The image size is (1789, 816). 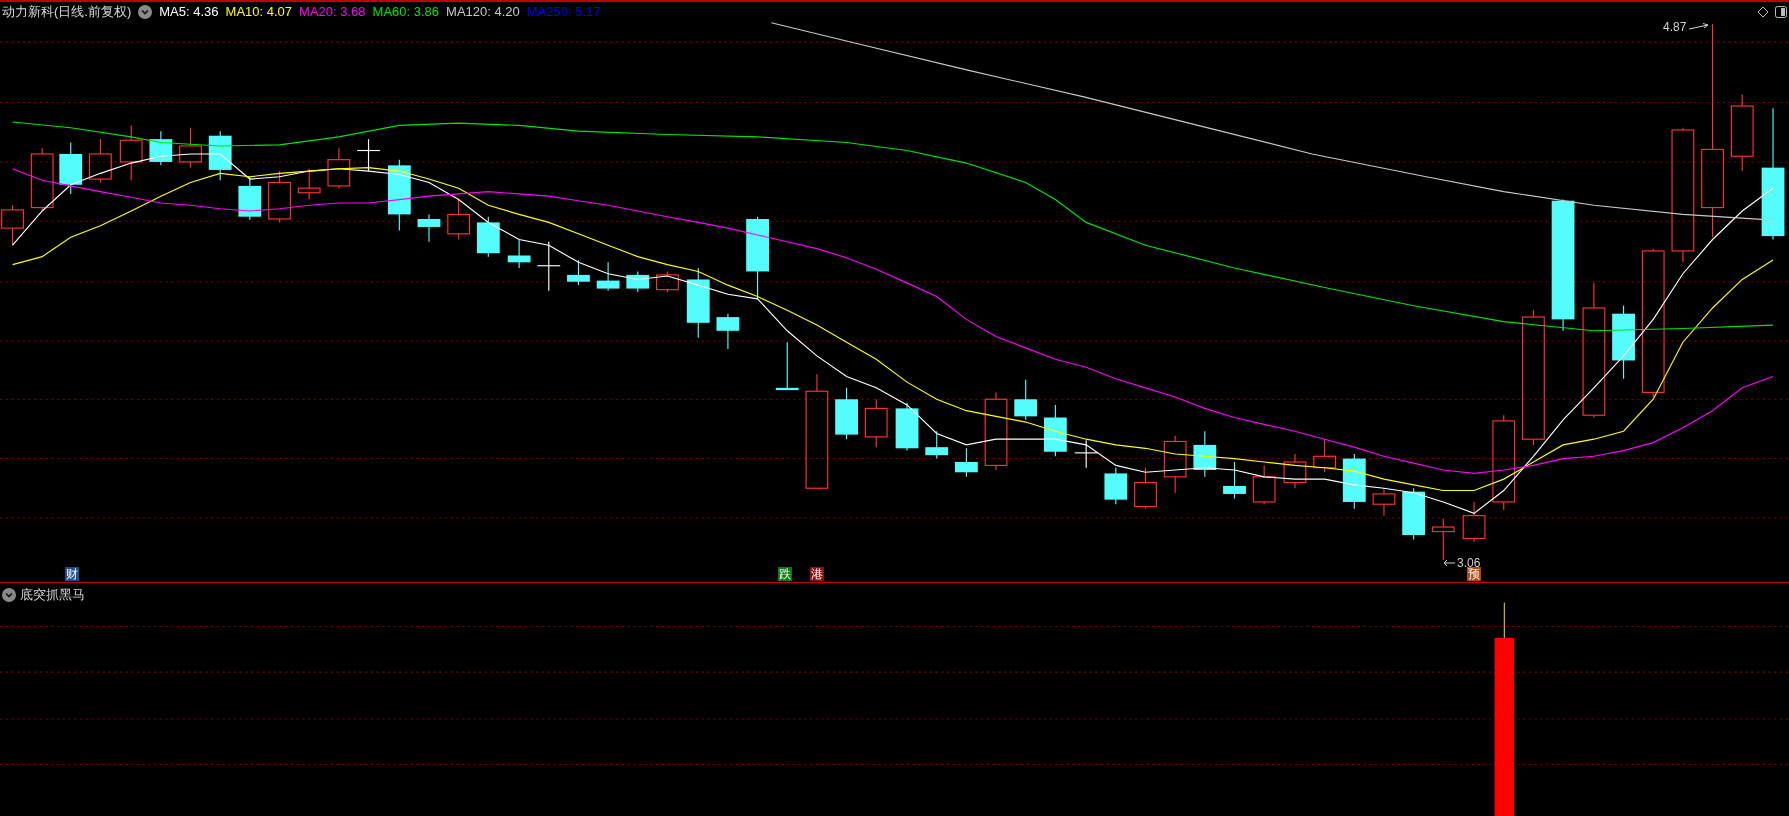 What do you see at coordinates (406, 12) in the screenshot?
I see `indicator-value: MA60: 3.86` at bounding box center [406, 12].